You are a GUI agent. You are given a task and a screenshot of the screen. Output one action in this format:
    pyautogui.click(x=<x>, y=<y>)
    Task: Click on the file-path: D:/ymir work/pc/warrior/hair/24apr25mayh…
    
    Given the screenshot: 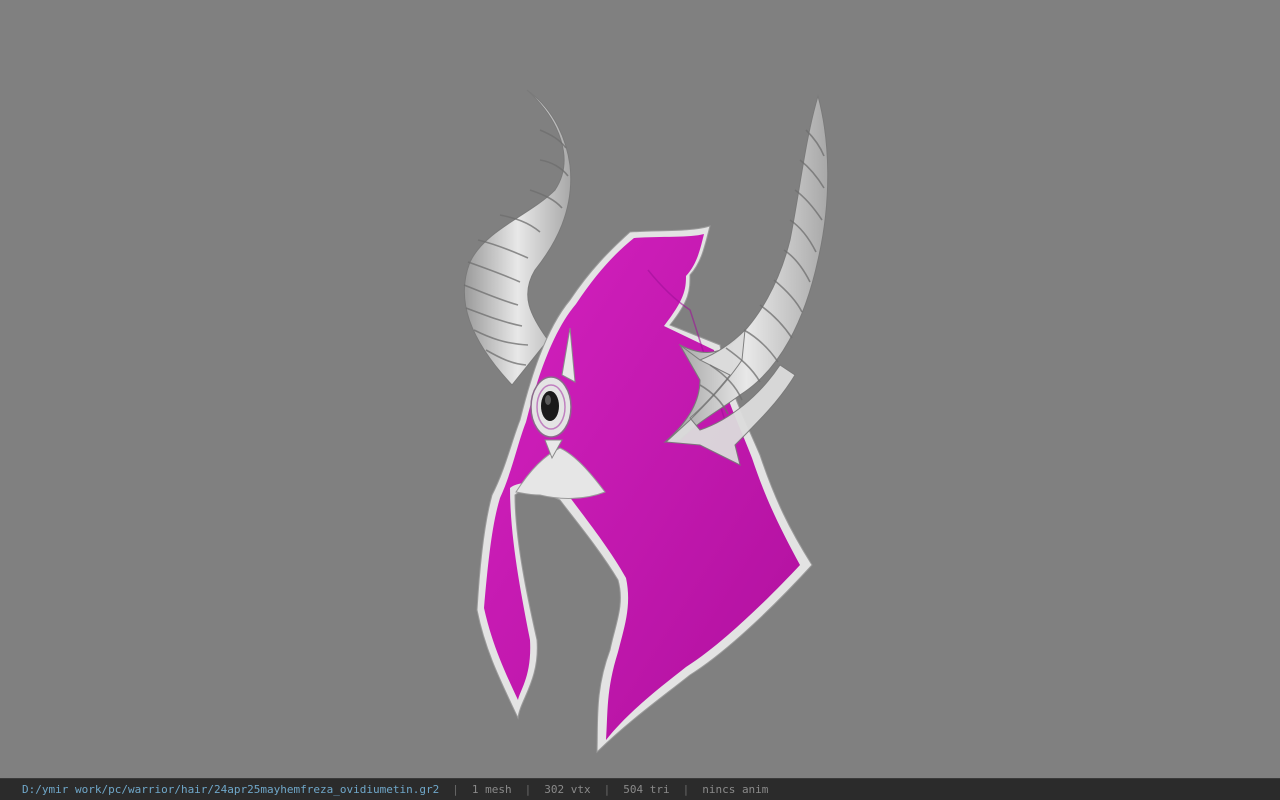 What is the action you would take?
    pyautogui.click(x=231, y=789)
    